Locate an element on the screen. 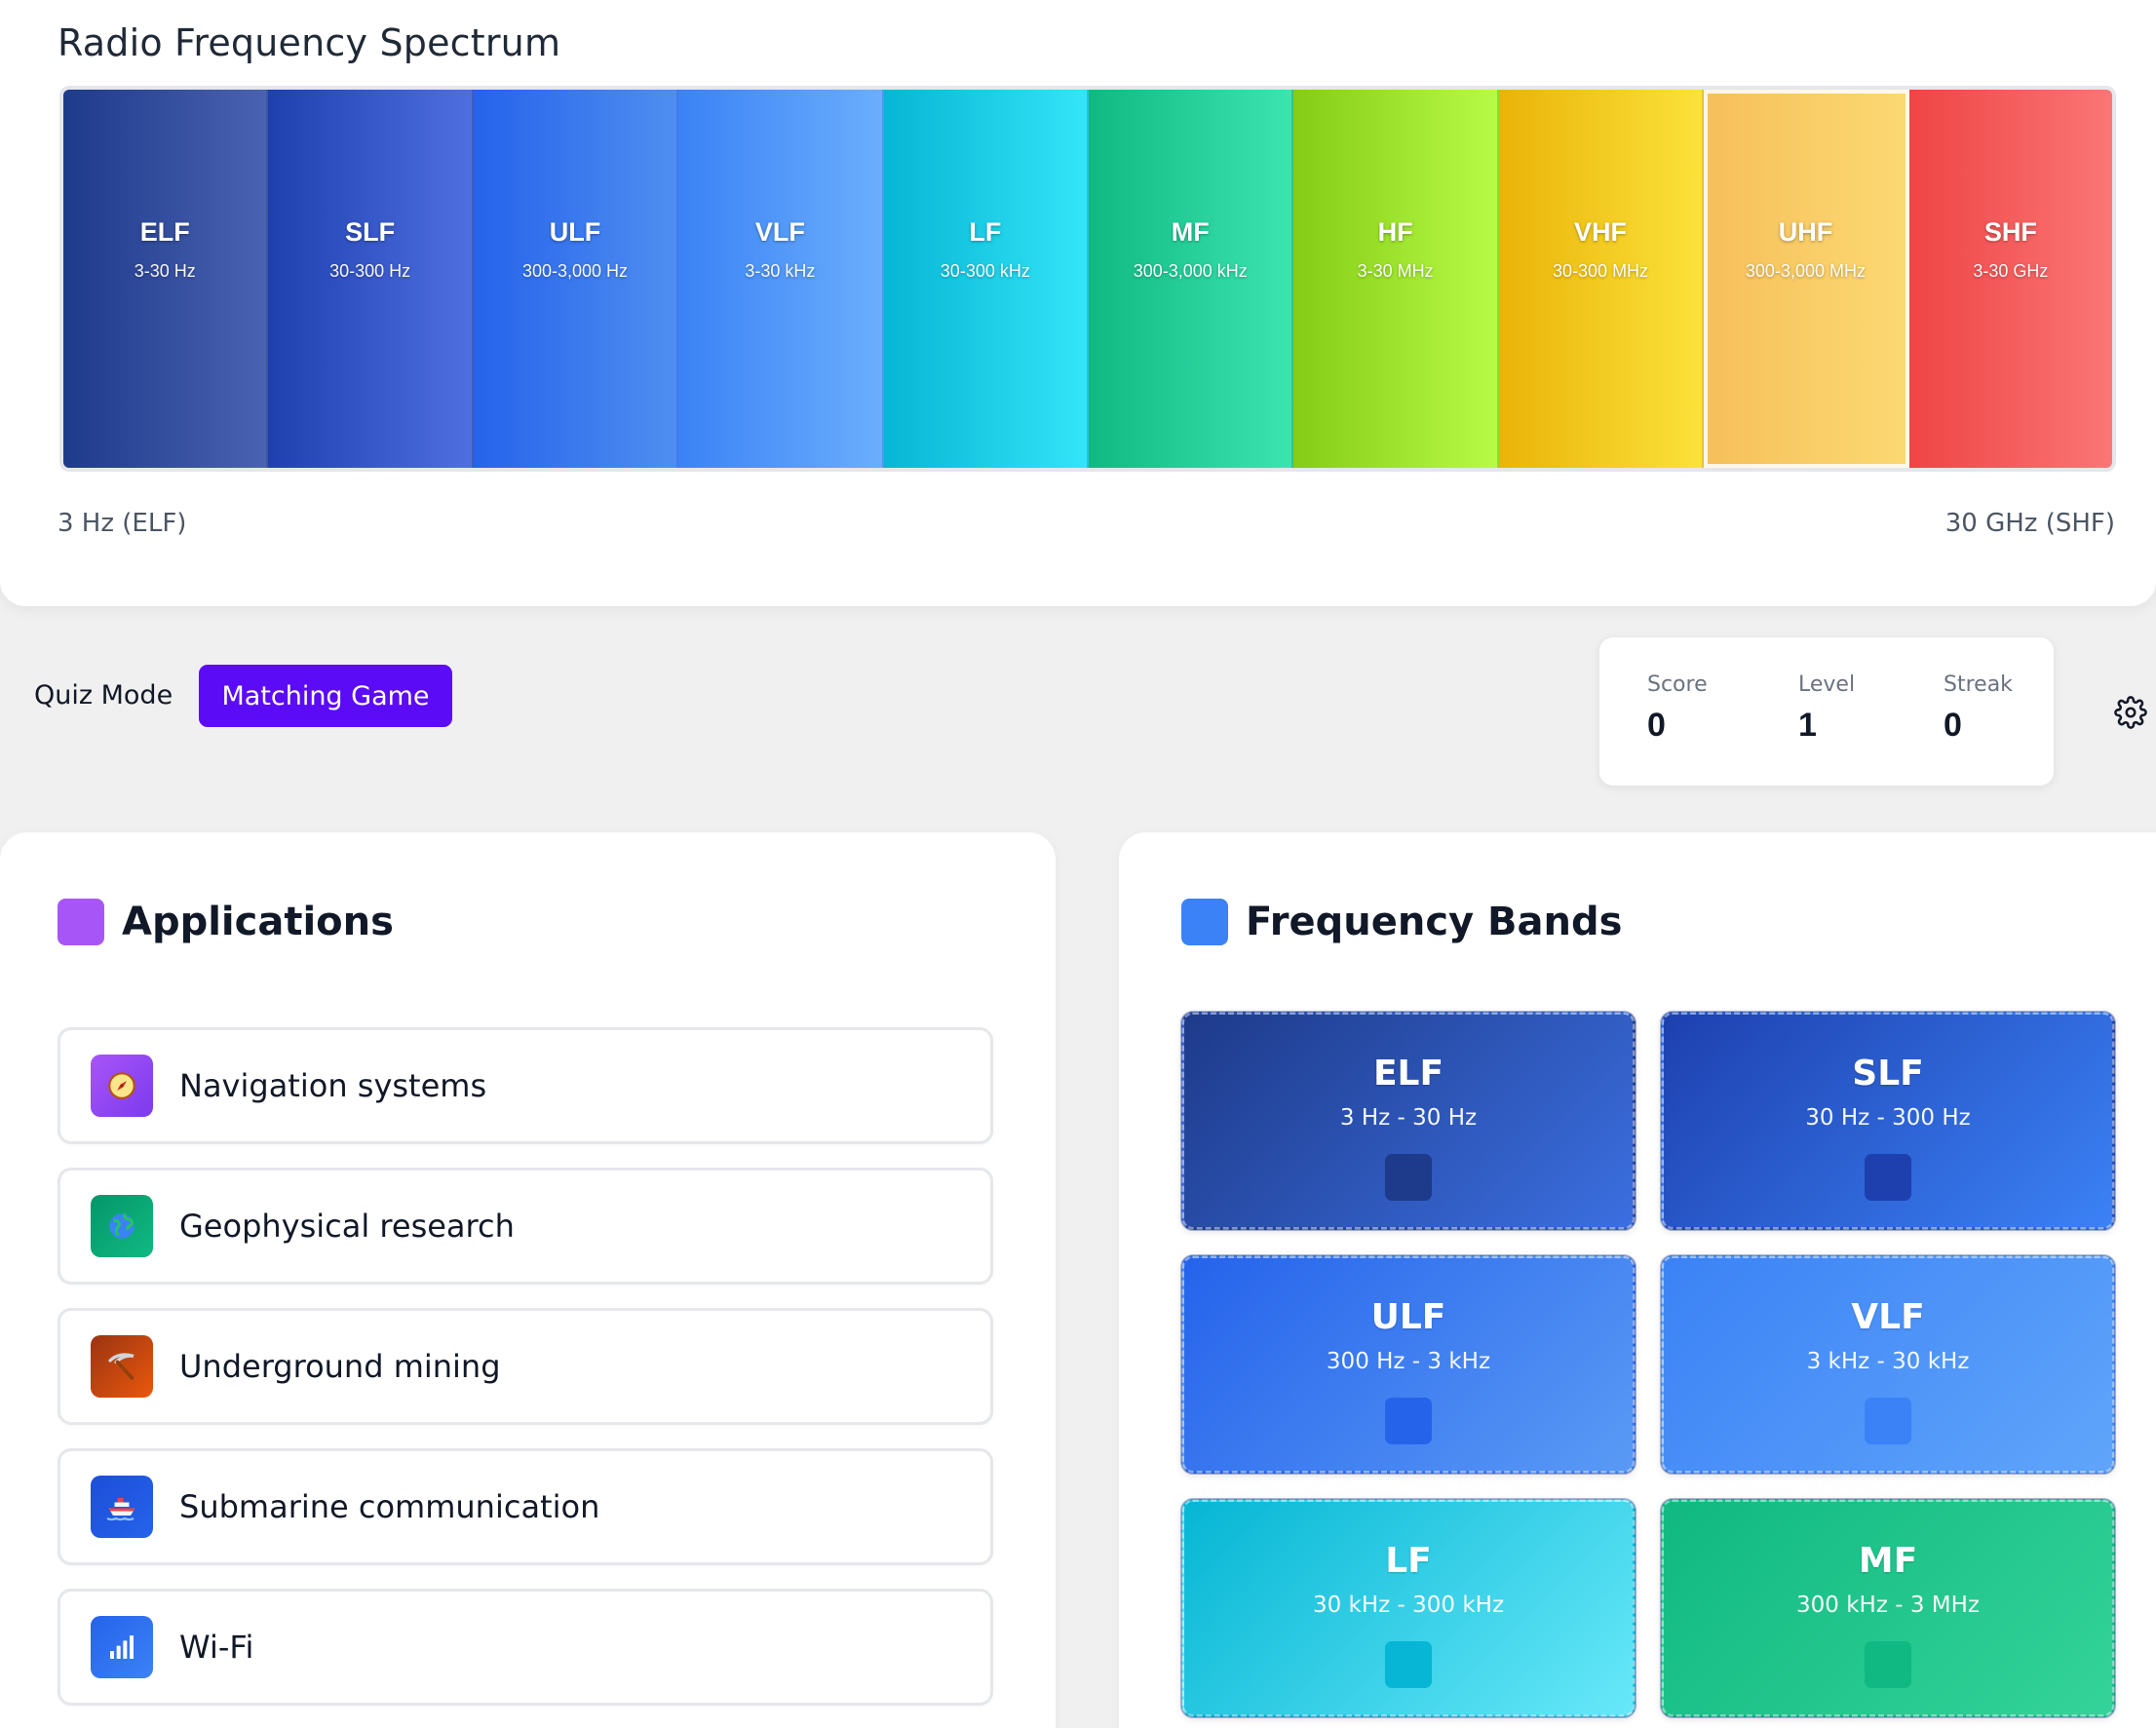 Image resolution: width=2156 pixels, height=1728 pixels. band-card-range: 30 Hz - 300 Hz is located at coordinates (1888, 1118).